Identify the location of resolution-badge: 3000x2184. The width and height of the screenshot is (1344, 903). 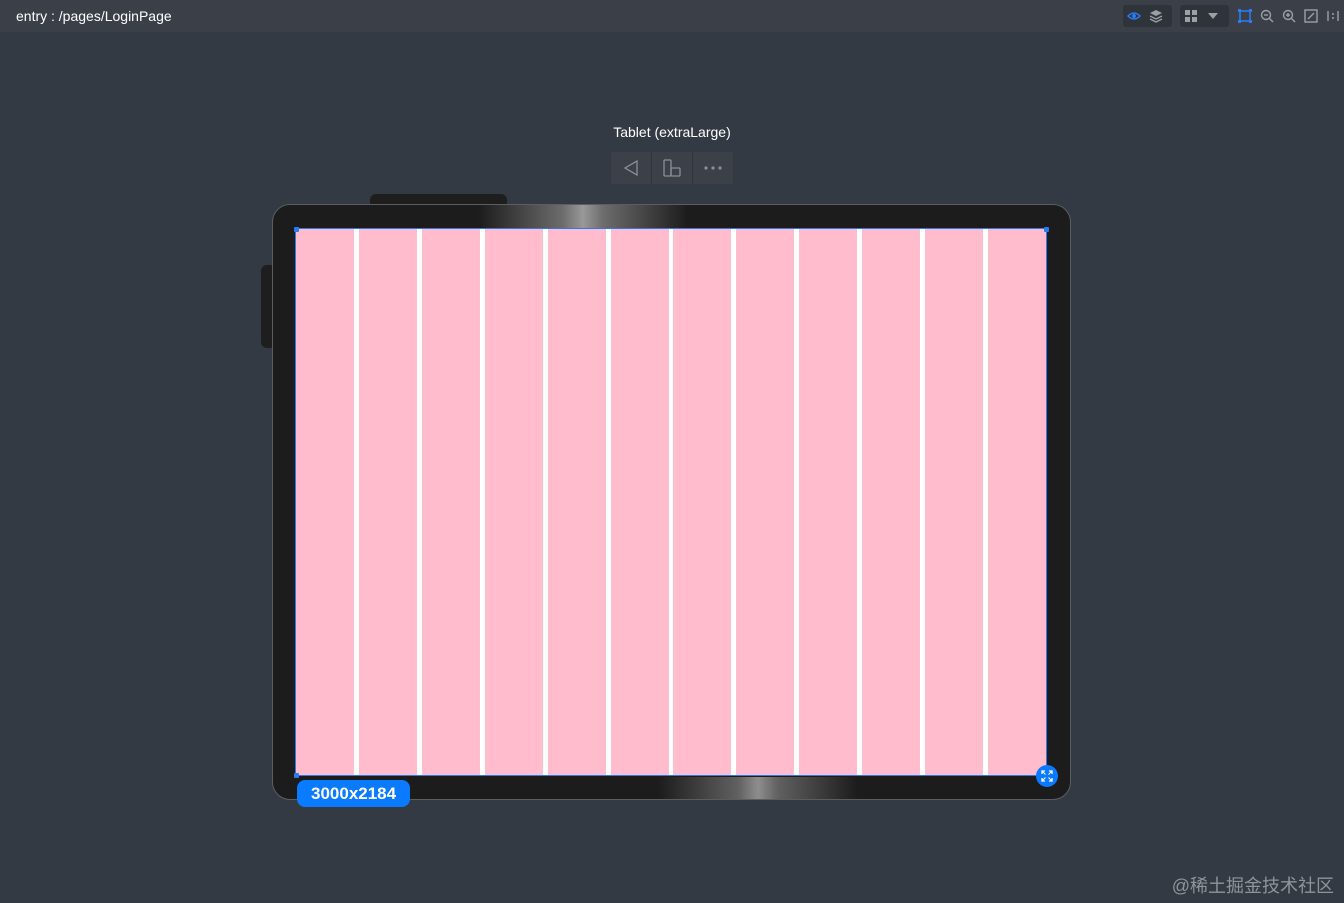
(354, 793).